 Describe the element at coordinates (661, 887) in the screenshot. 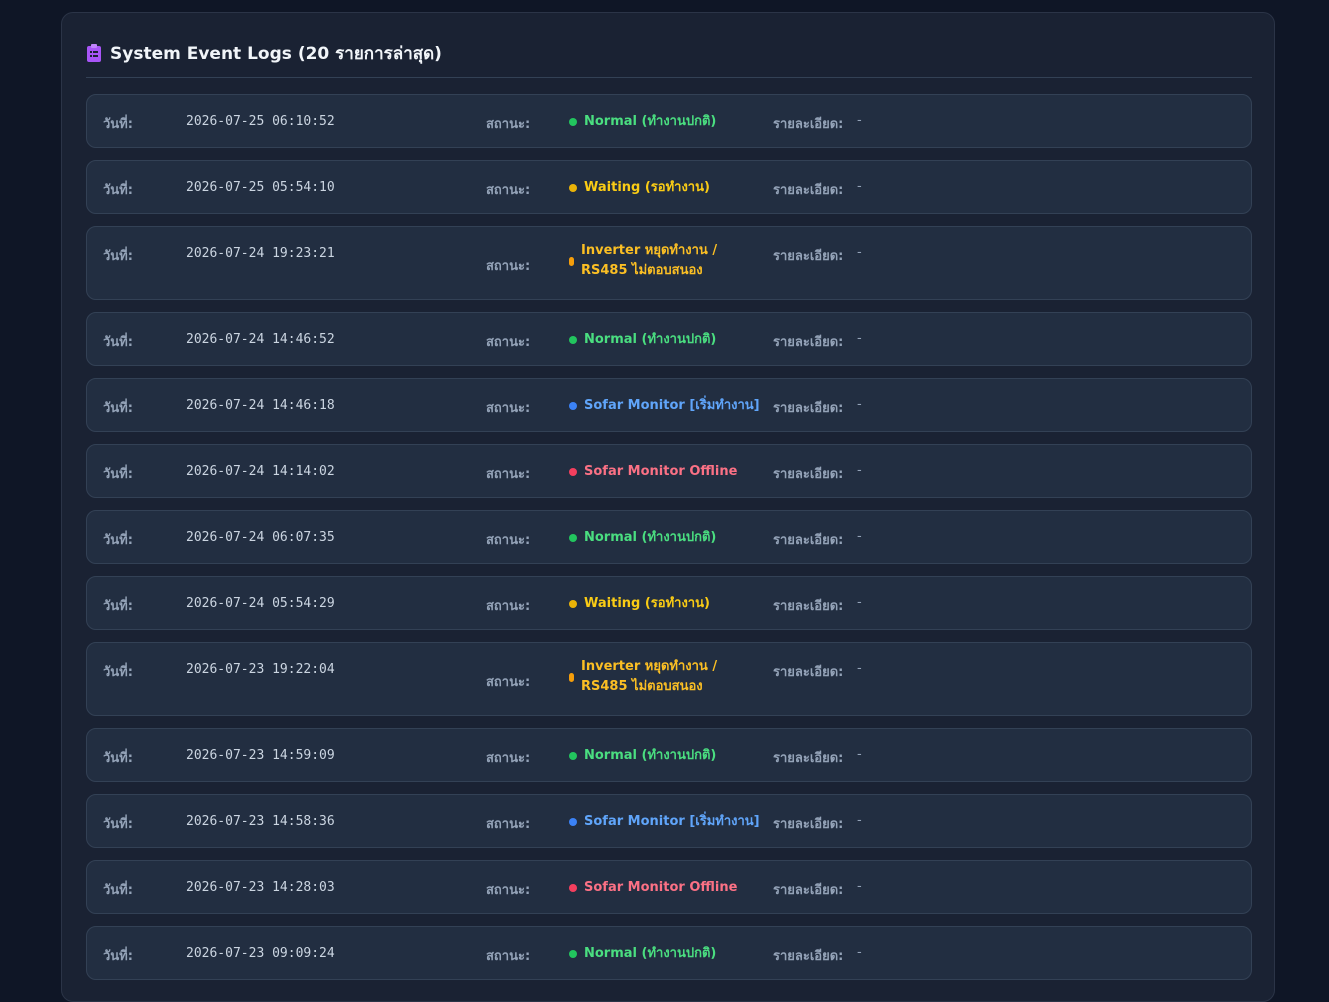

I see `status-text: Sofar Monitor Offline` at that location.